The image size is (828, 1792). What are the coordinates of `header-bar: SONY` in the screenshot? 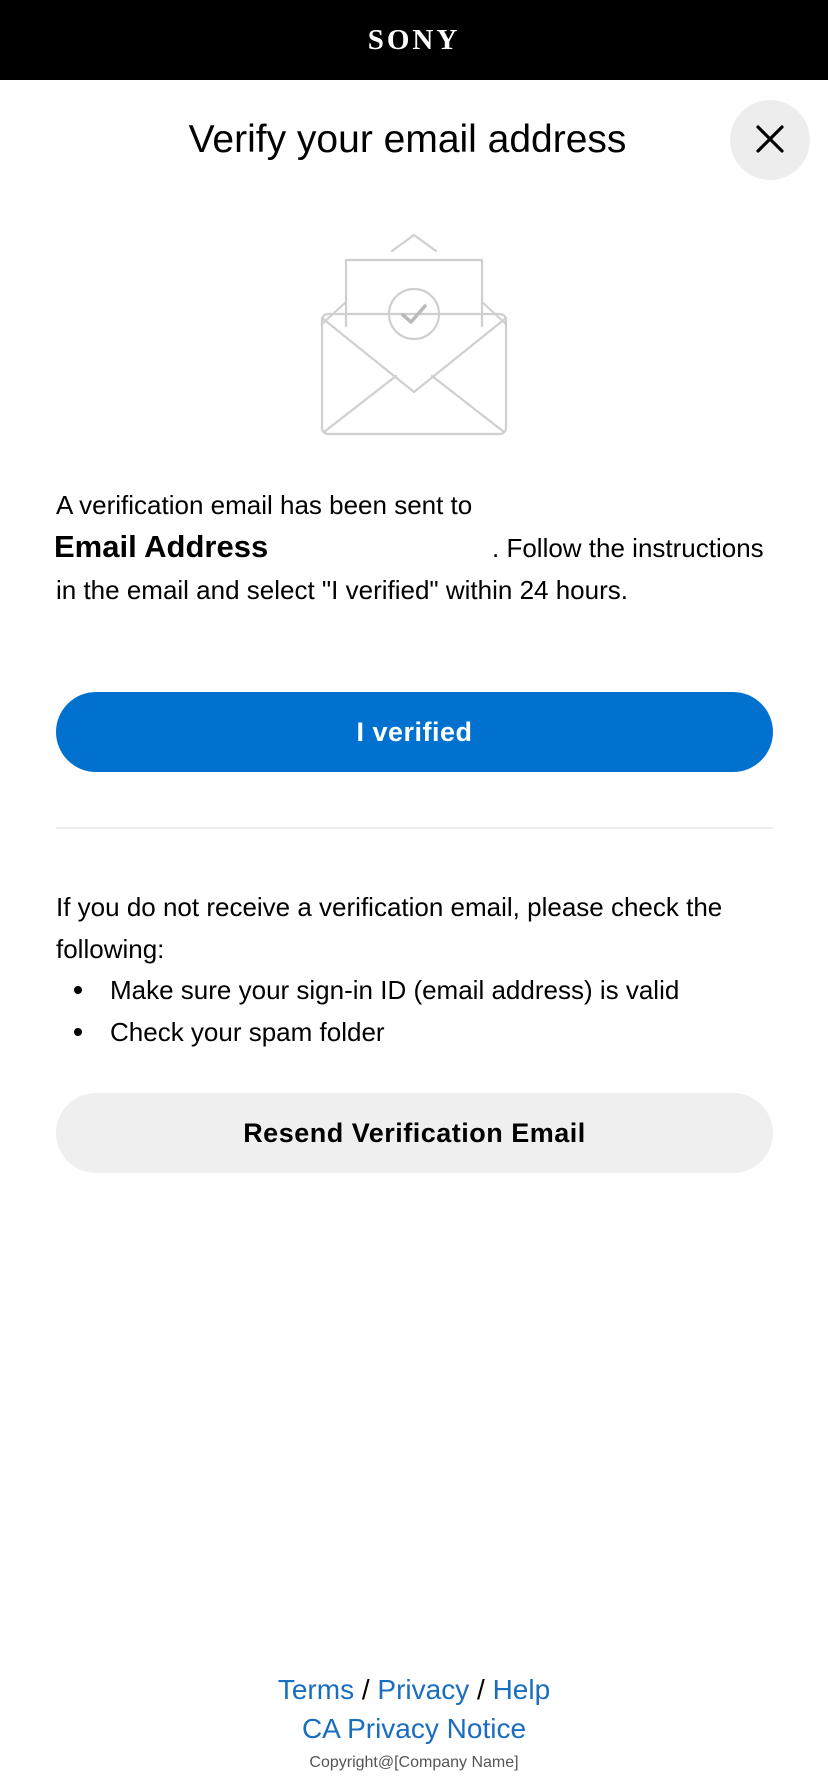 It's located at (414, 40).